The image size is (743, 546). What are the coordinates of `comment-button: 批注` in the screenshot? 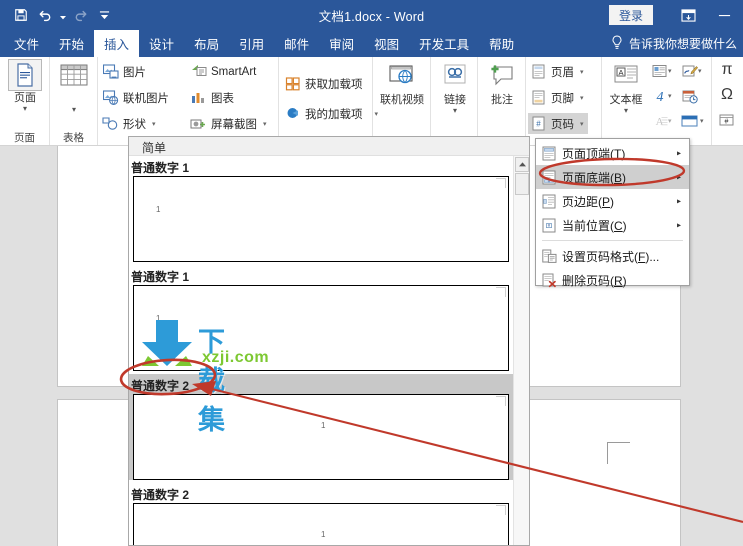 It's located at (502, 94).